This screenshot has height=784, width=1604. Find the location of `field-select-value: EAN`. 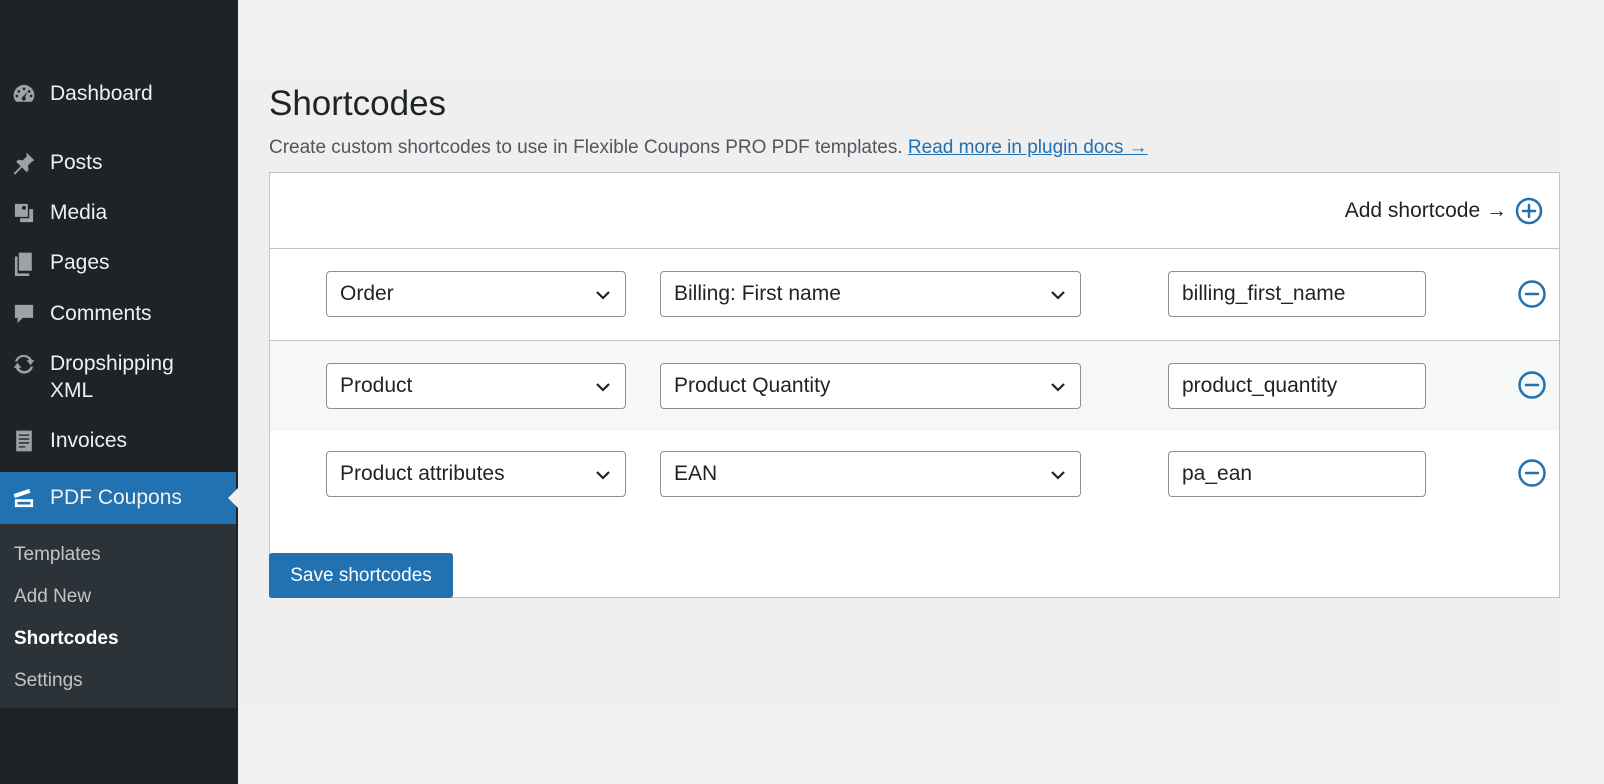

field-select-value: EAN is located at coordinates (696, 473).